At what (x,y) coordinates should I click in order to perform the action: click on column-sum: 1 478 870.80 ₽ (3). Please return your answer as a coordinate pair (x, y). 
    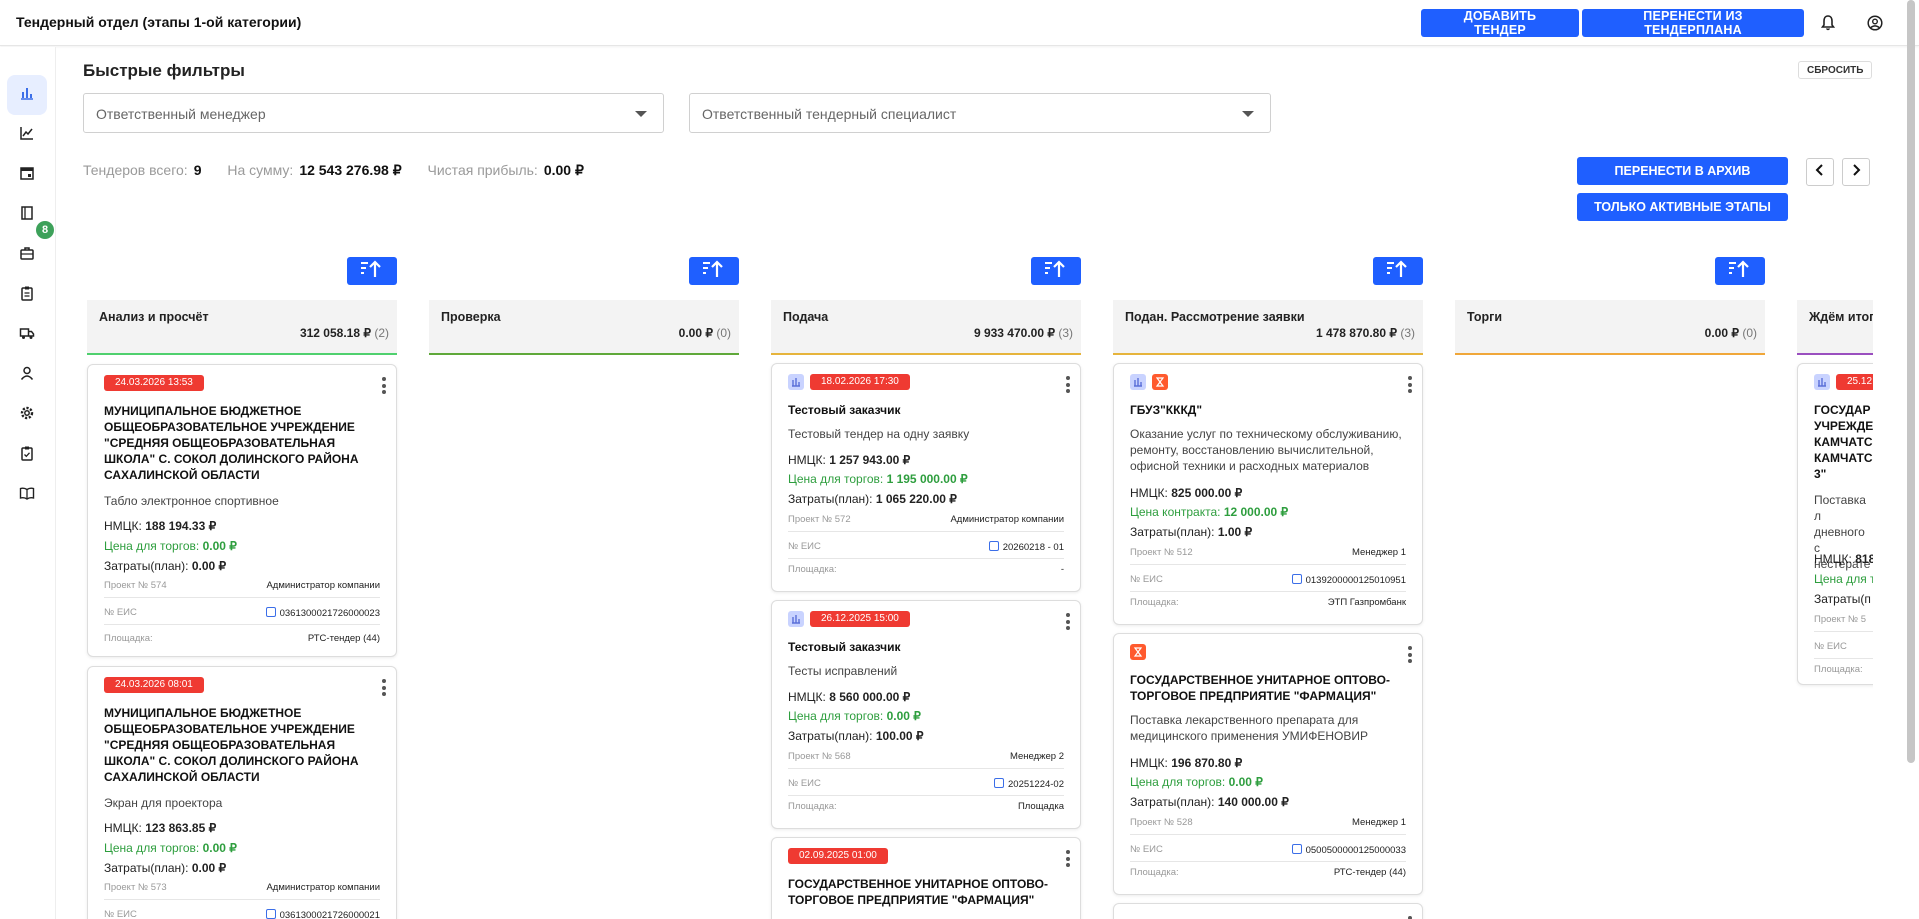
    Looking at the image, I should click on (1365, 333).